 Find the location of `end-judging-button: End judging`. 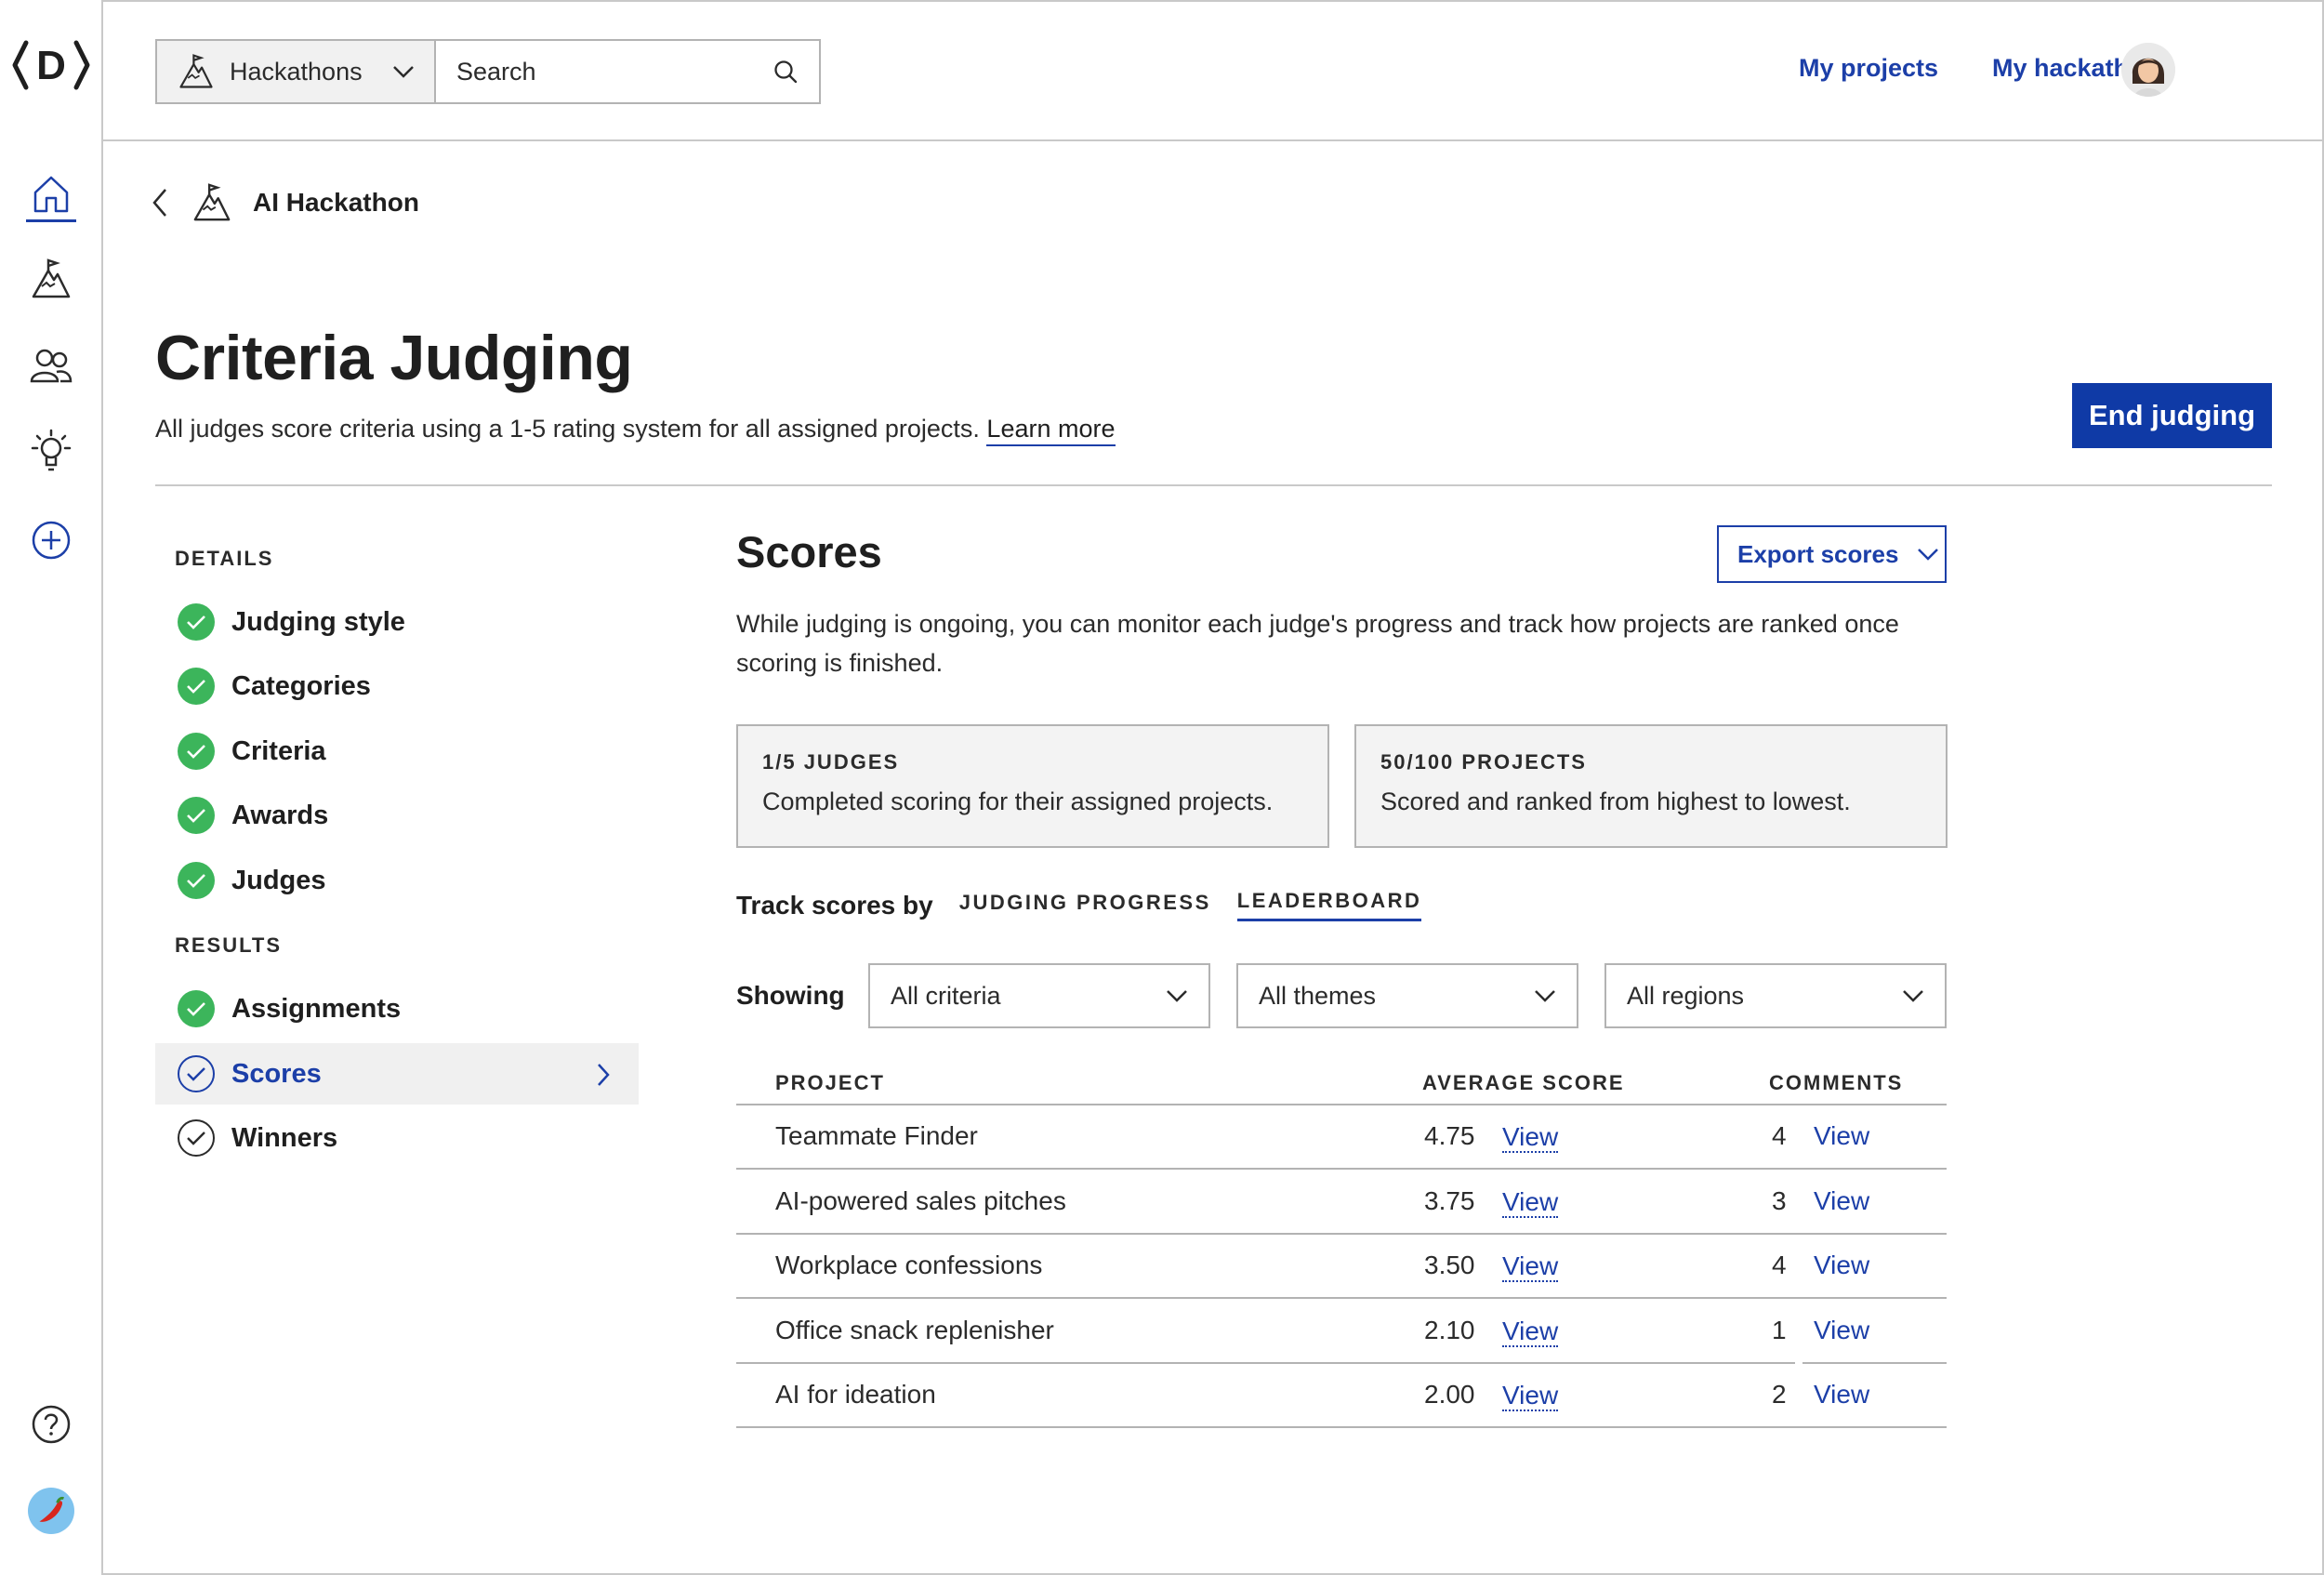

end-judging-button: End judging is located at coordinates (2172, 416).